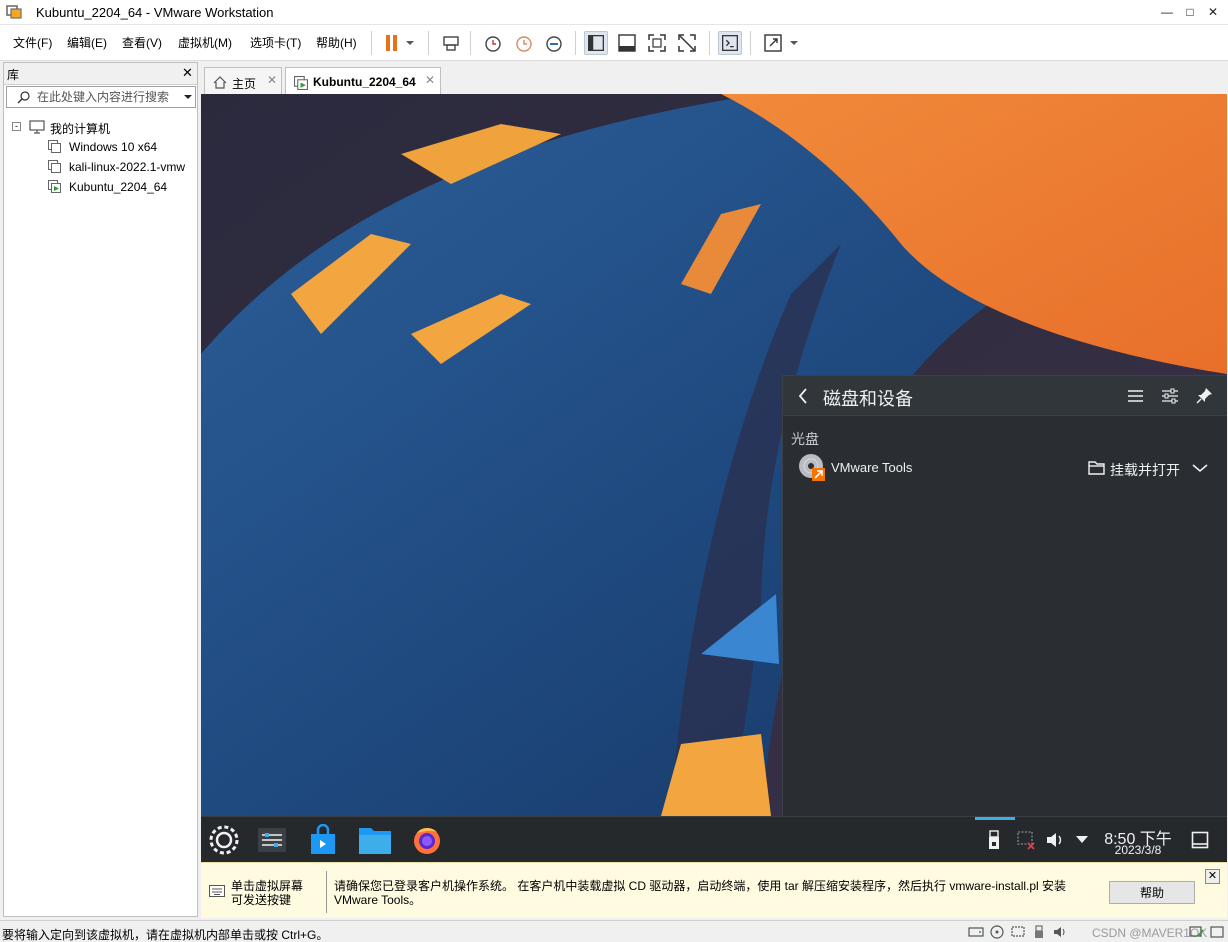  What do you see at coordinates (244, 84) in the screenshot?
I see `tab-label: 主页` at bounding box center [244, 84].